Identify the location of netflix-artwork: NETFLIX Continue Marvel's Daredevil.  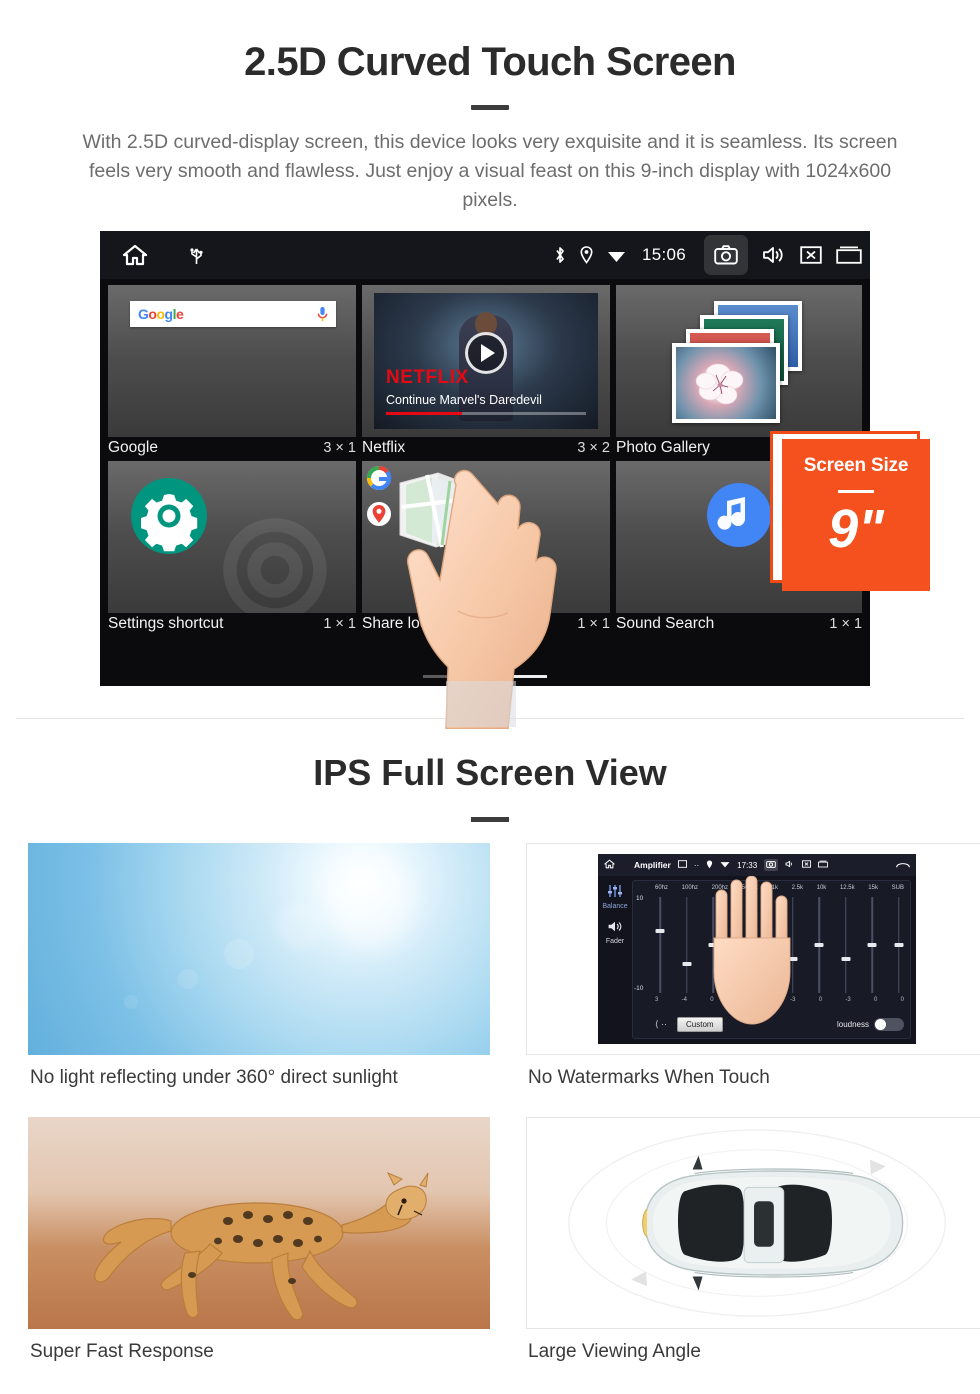
(486, 361).